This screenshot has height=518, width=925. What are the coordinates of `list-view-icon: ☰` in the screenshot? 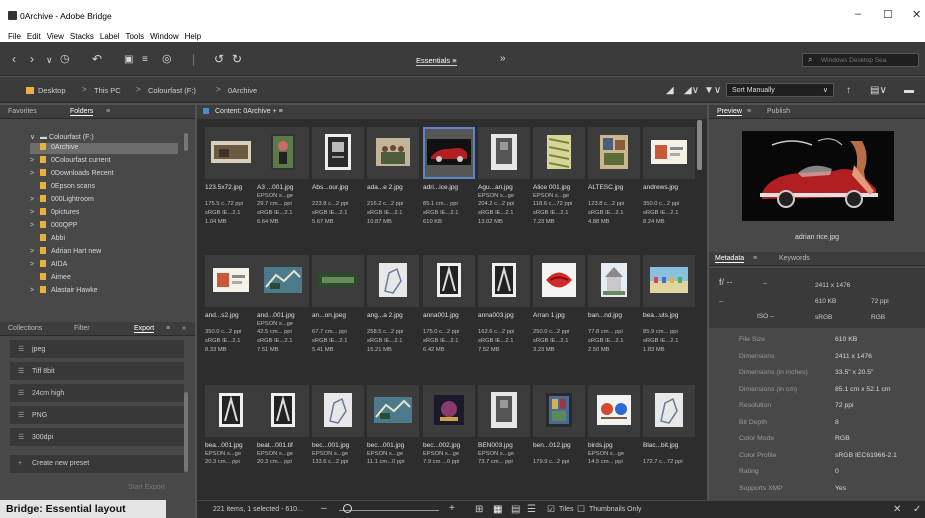 It's located at (531, 509).